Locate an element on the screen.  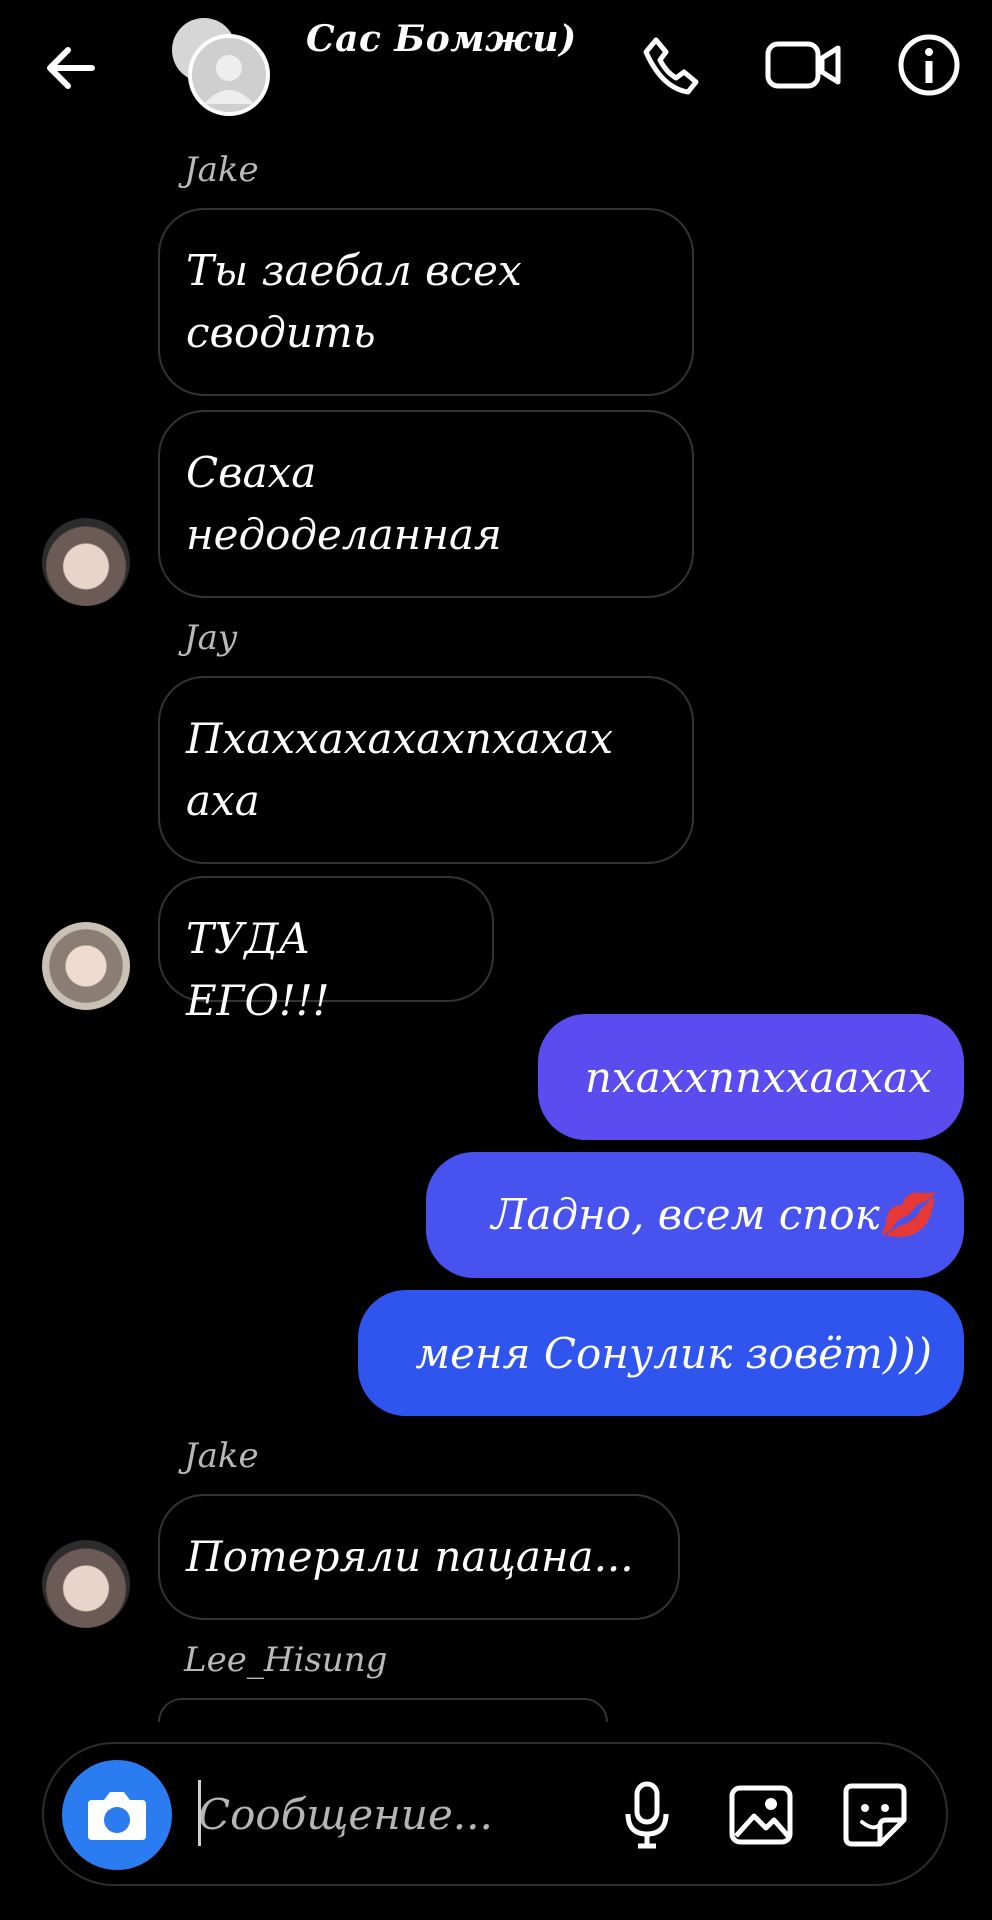
group-avatar is located at coordinates (222, 68).